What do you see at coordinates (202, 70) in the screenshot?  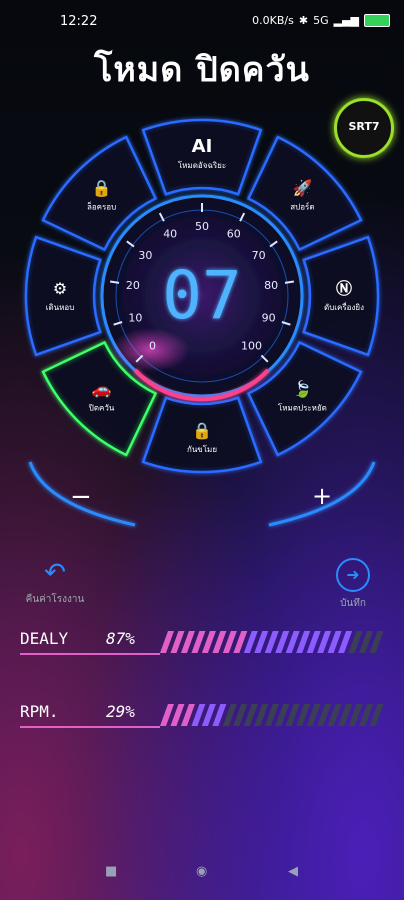 I see `page-title: โหมด ปิดควัน` at bounding box center [202, 70].